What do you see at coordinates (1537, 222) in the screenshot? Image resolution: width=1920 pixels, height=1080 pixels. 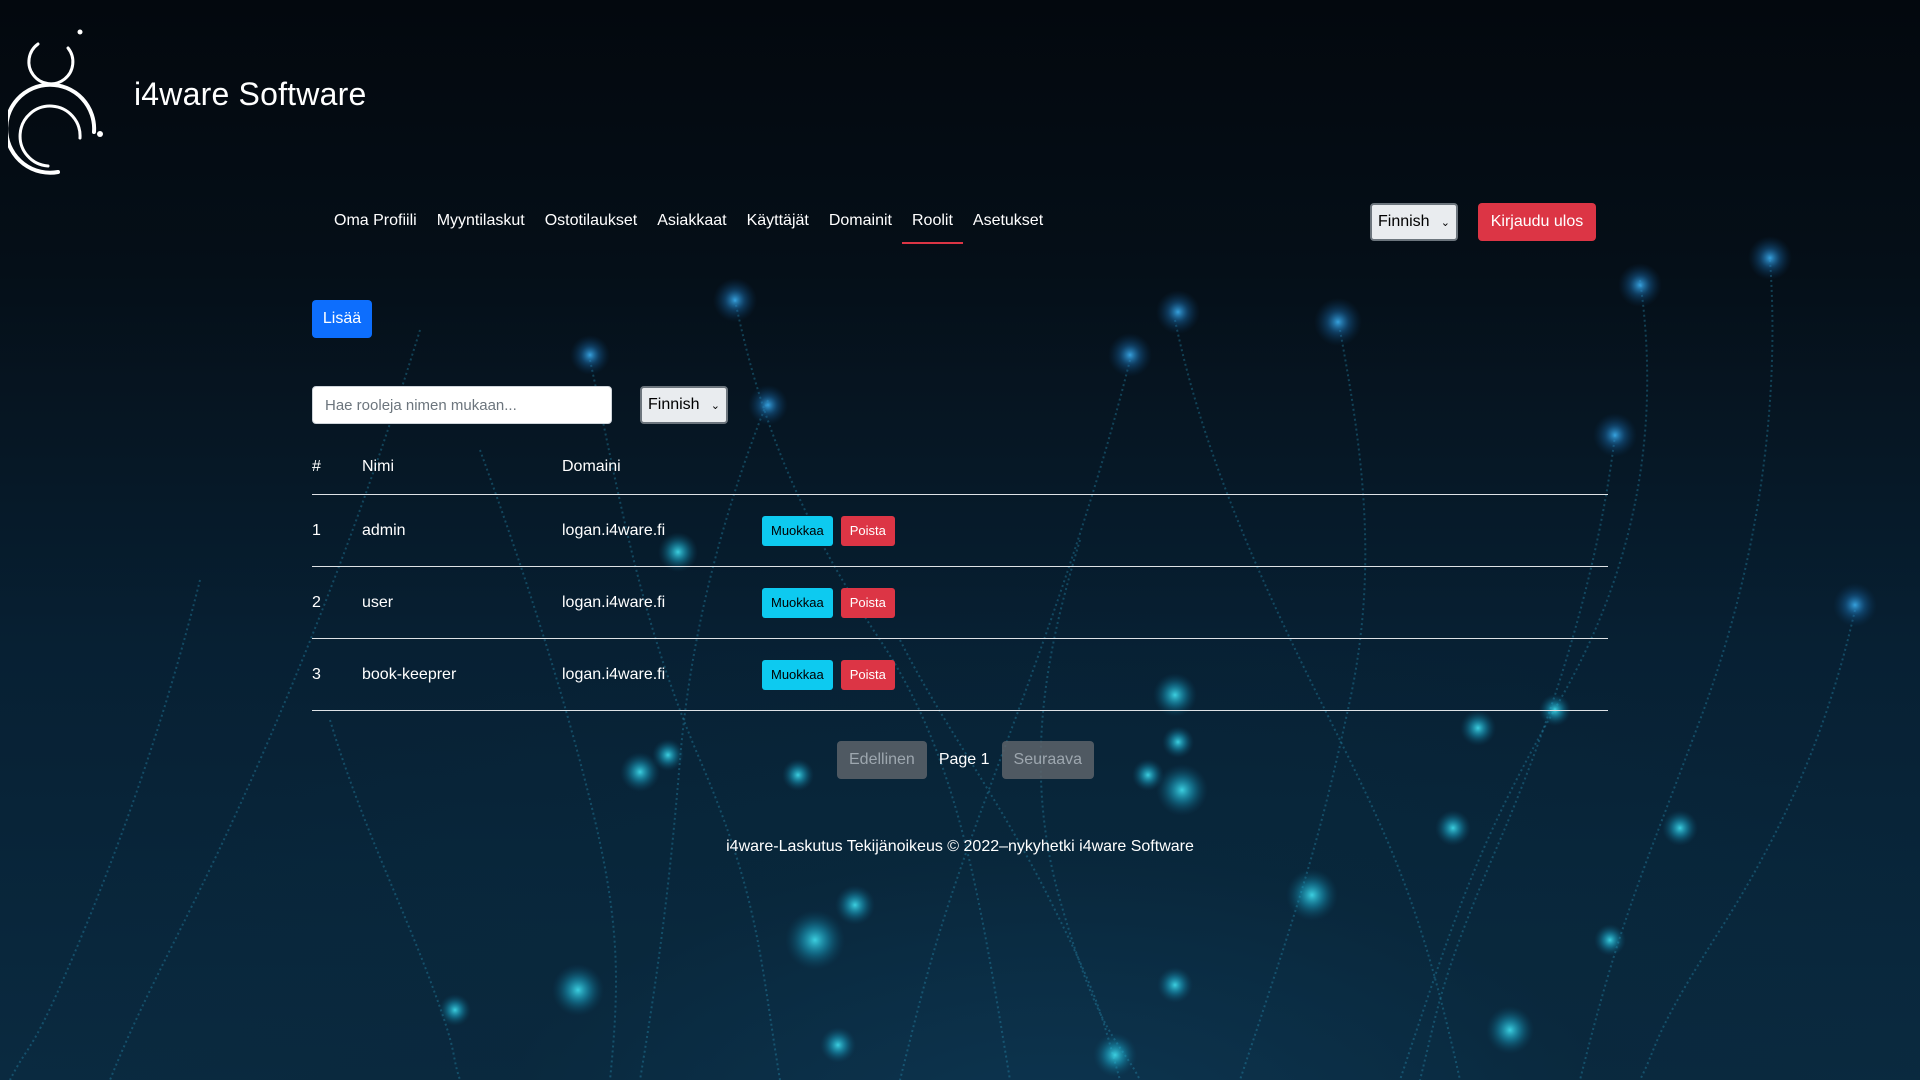 I see `logout-button: Kirjaudu ulos` at bounding box center [1537, 222].